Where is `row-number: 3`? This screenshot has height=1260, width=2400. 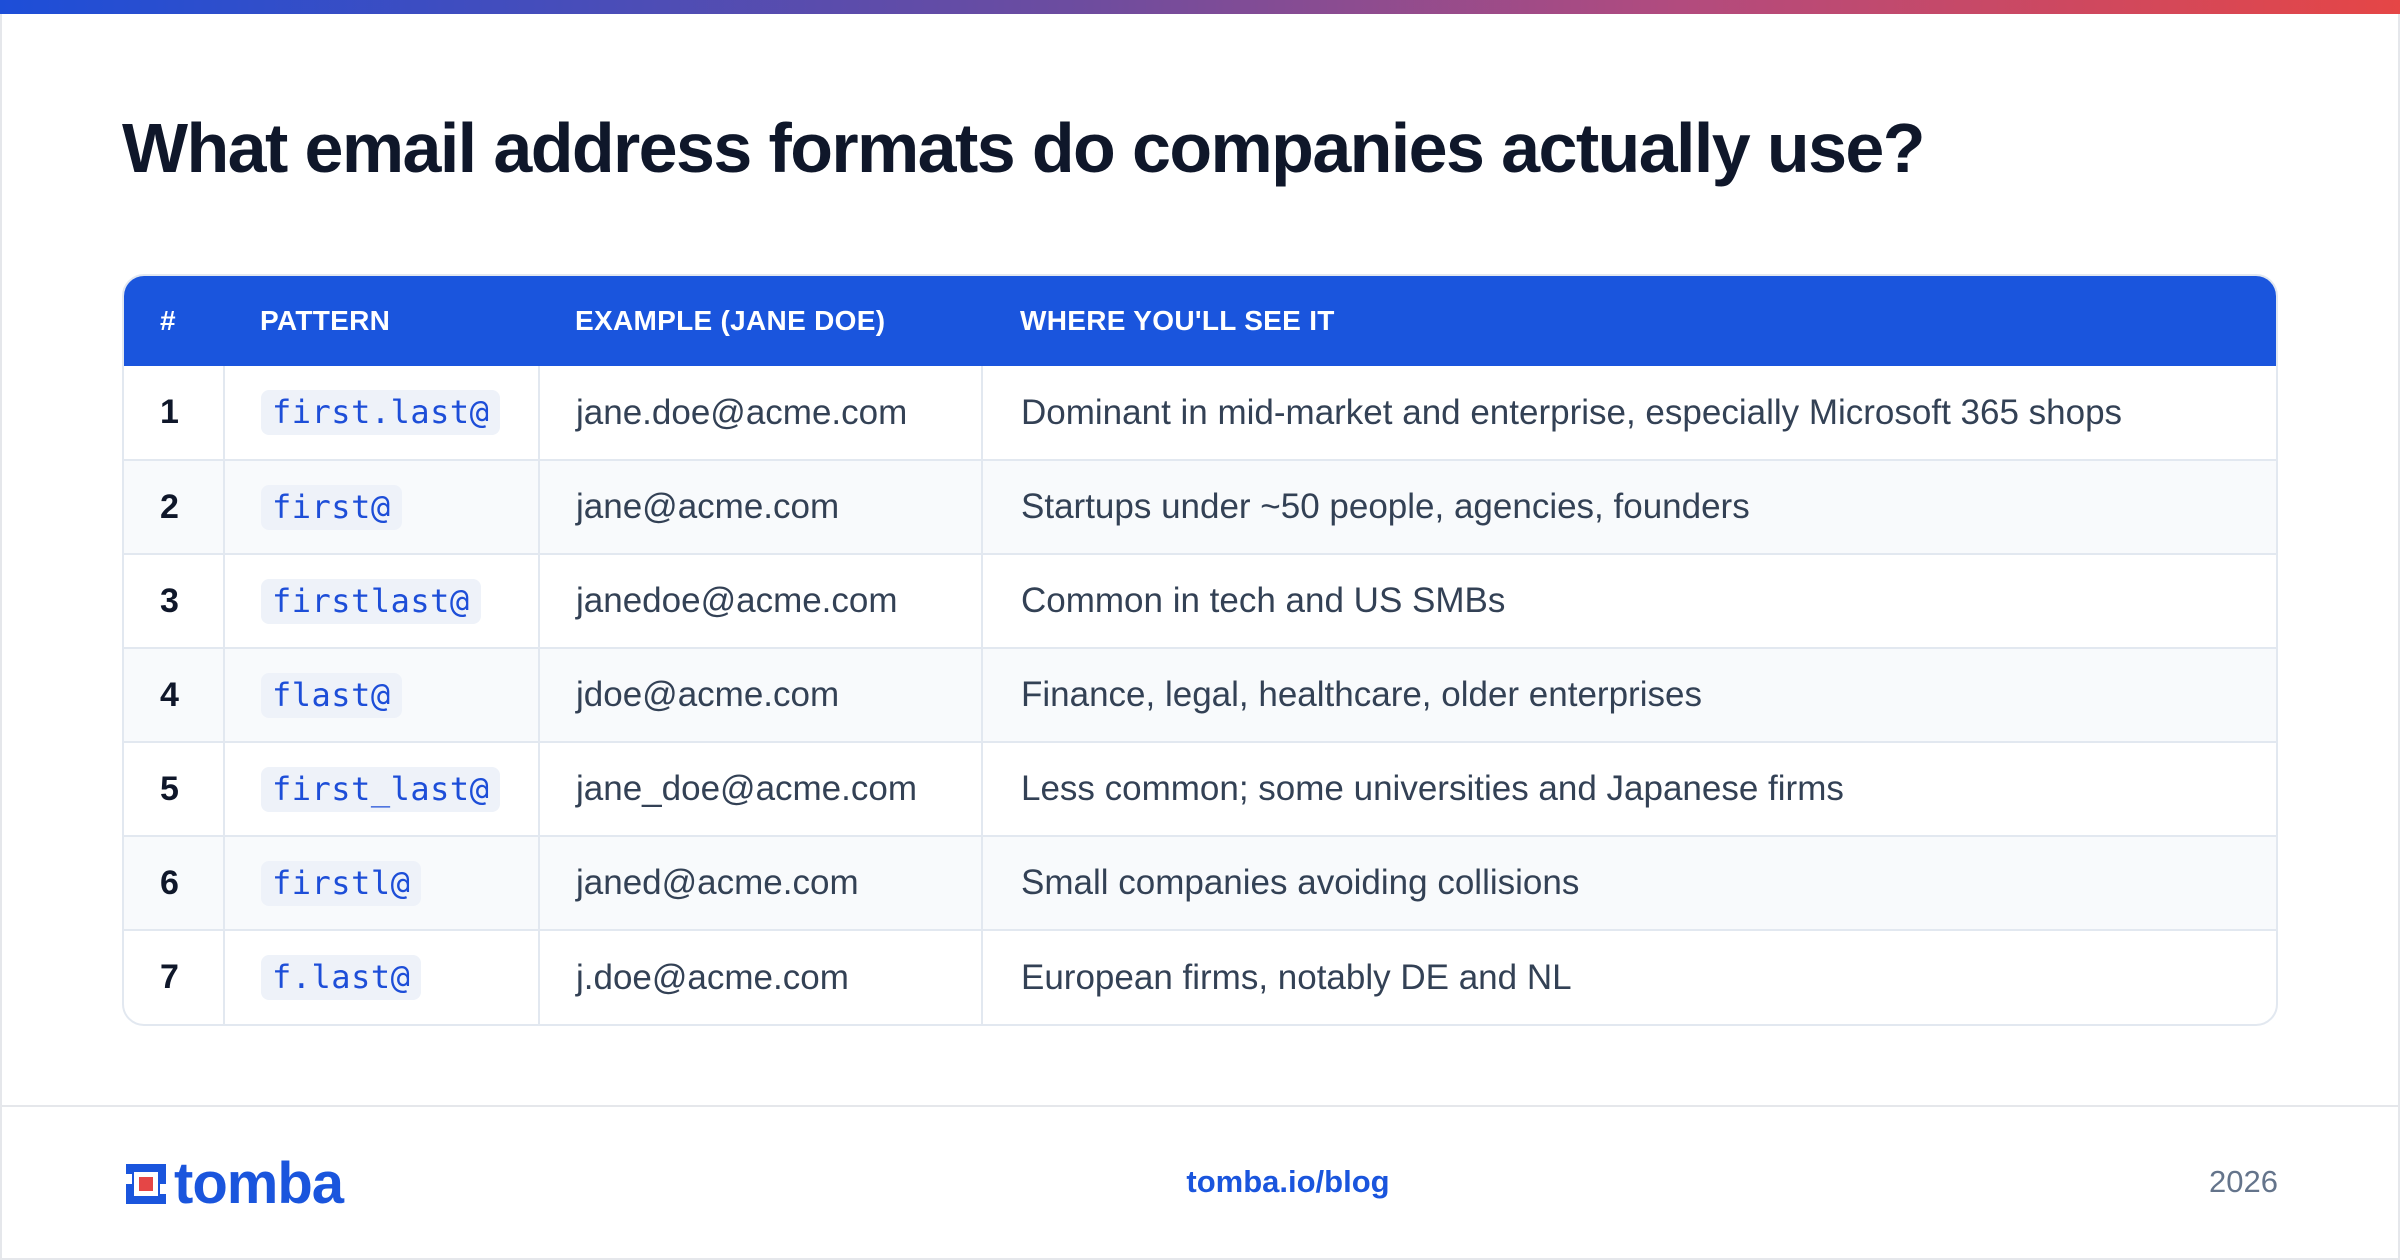 row-number: 3 is located at coordinates (174, 600).